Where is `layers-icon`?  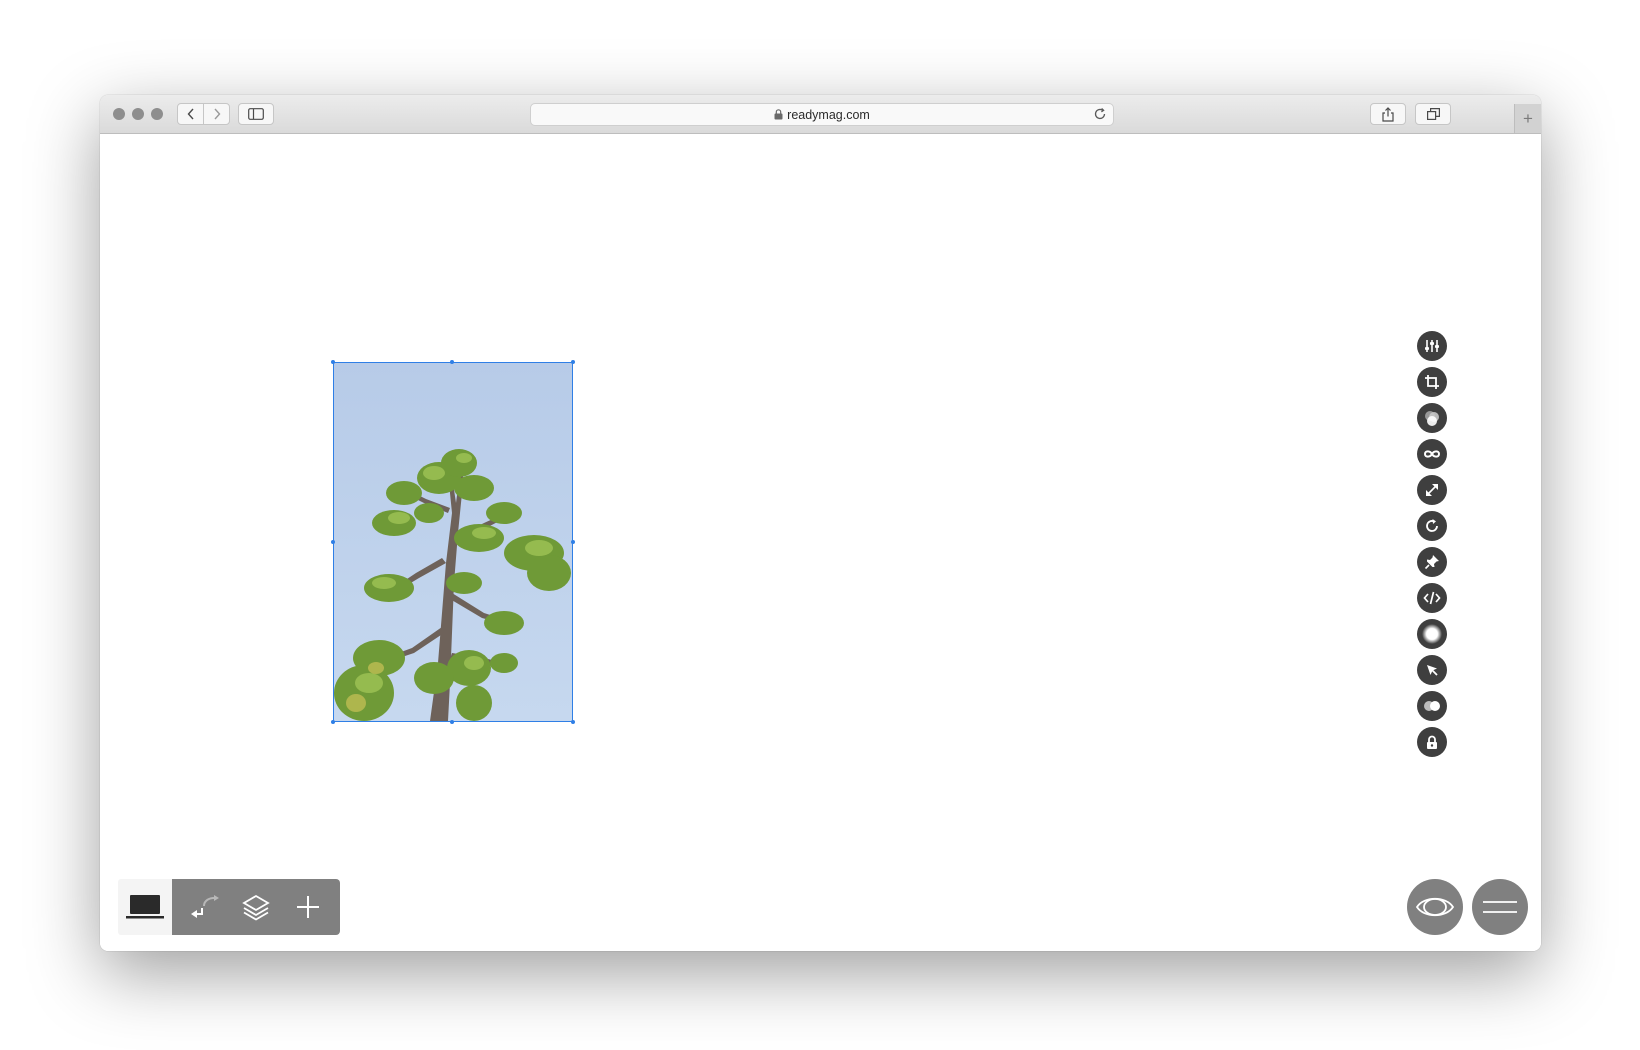 layers-icon is located at coordinates (256, 907).